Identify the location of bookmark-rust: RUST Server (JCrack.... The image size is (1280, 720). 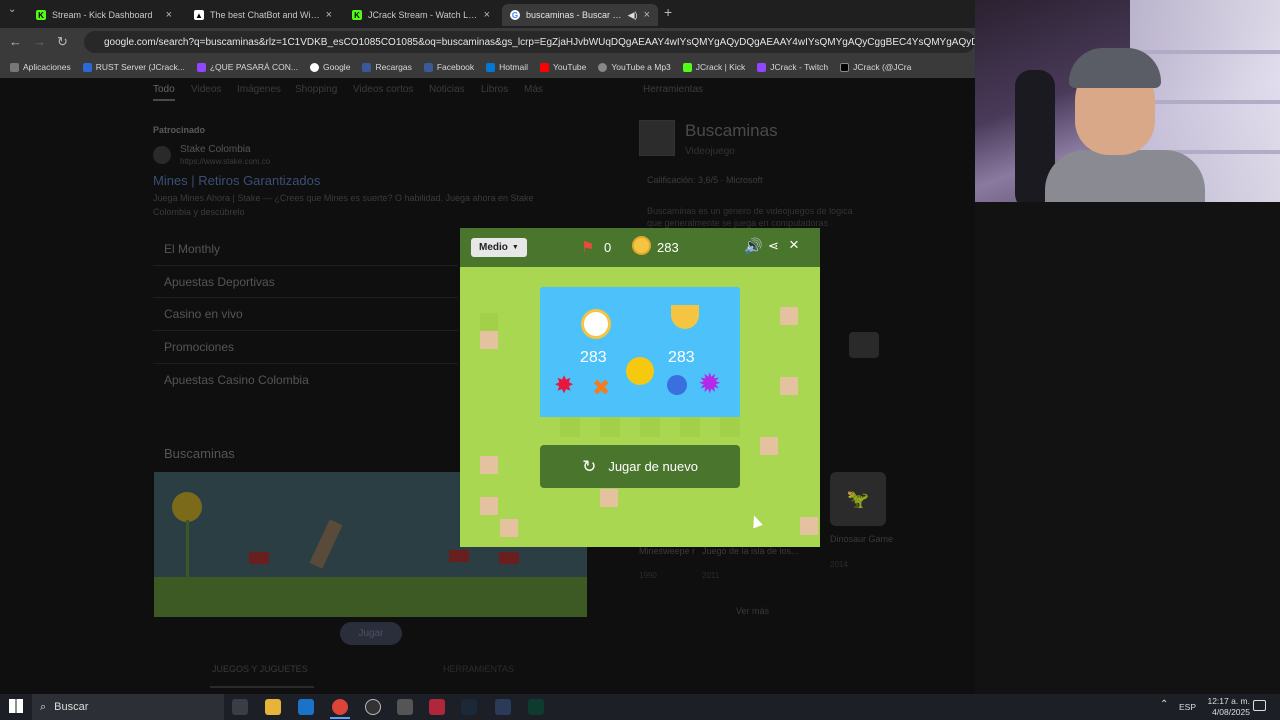
(133, 67).